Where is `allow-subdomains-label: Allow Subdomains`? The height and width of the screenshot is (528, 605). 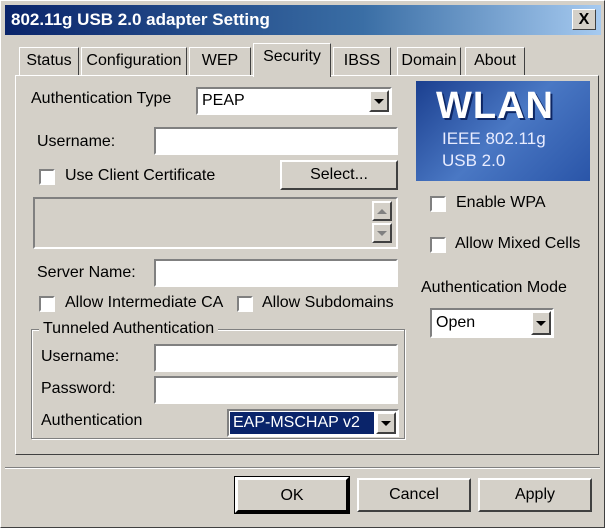
allow-subdomains-label: Allow Subdomains is located at coordinates (328, 302).